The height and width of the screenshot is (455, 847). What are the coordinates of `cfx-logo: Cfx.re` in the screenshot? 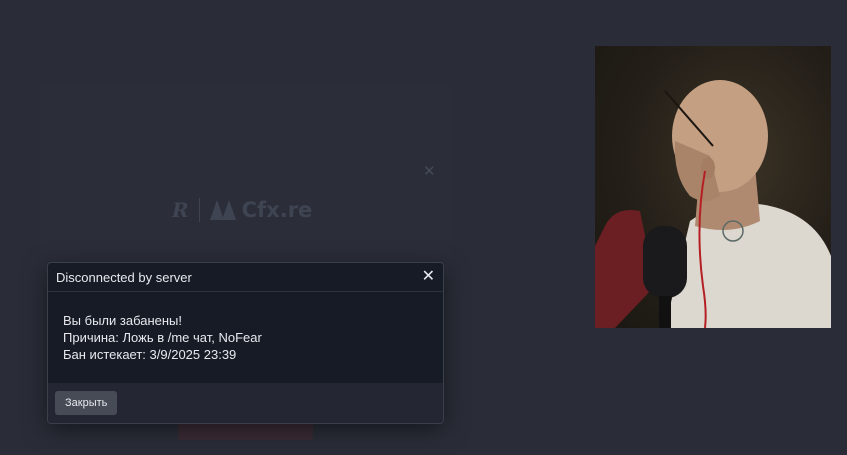 It's located at (261, 210).